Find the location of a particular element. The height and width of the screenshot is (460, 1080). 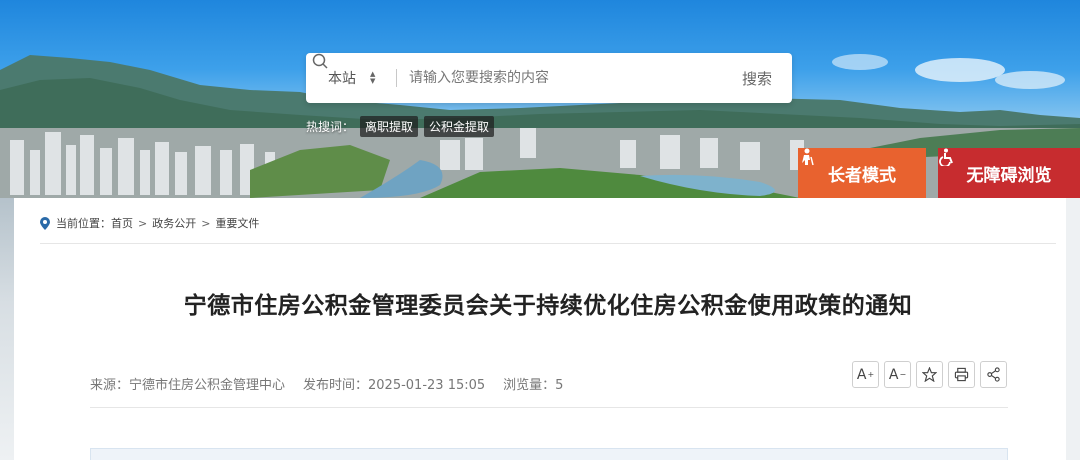

hot-search-words: 热搜词： 离职提取 公积金提取 is located at coordinates (403, 126).